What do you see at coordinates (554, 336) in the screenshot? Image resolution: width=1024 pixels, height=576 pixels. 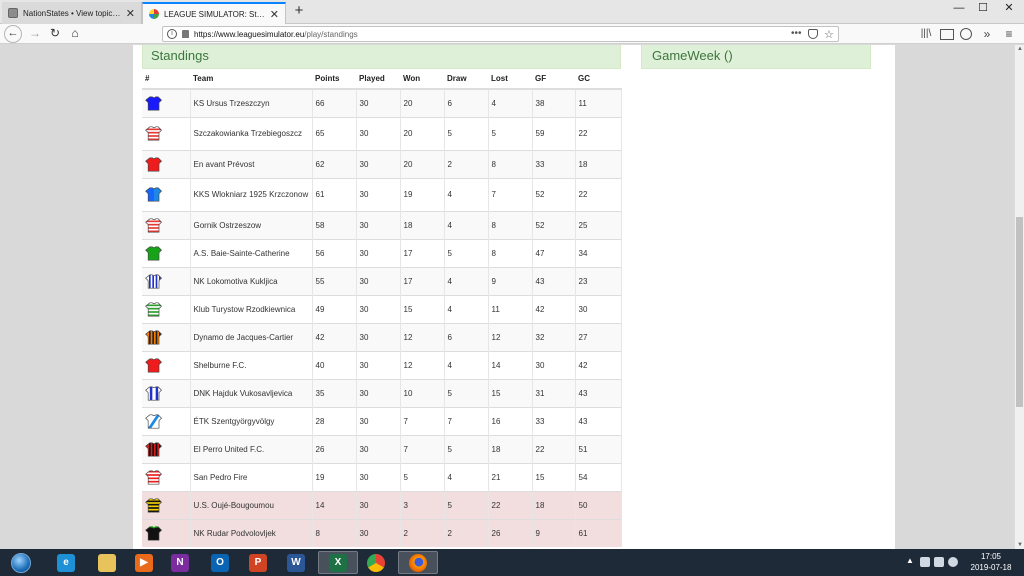 I see `gf-value: 32` at bounding box center [554, 336].